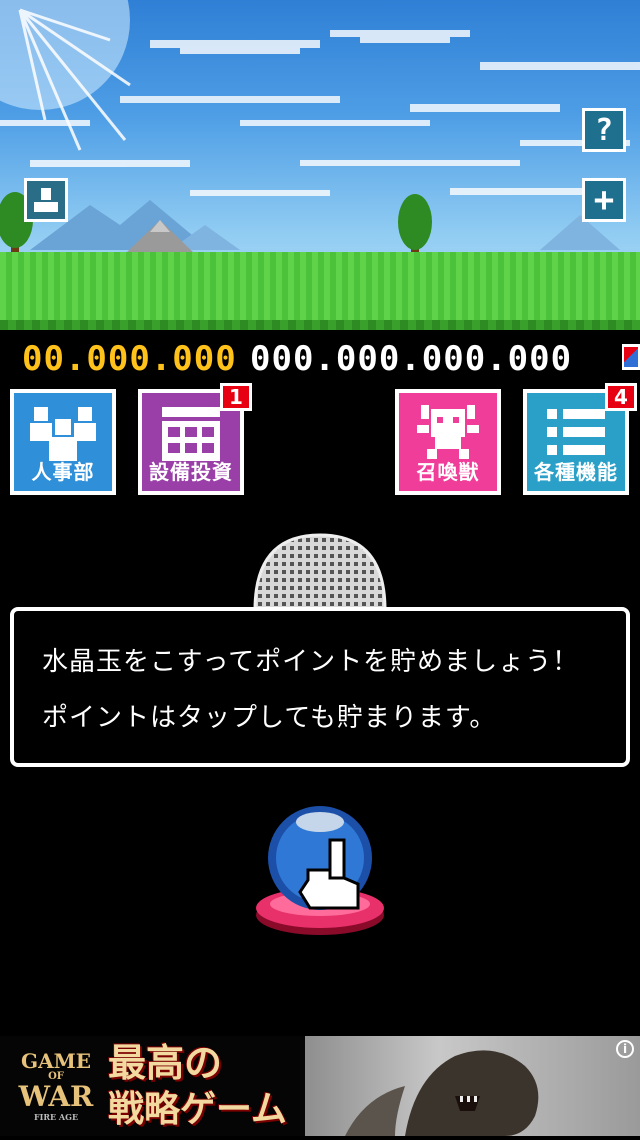 This screenshot has width=640, height=1140. I want to click on grass-ground, so click(320, 291).